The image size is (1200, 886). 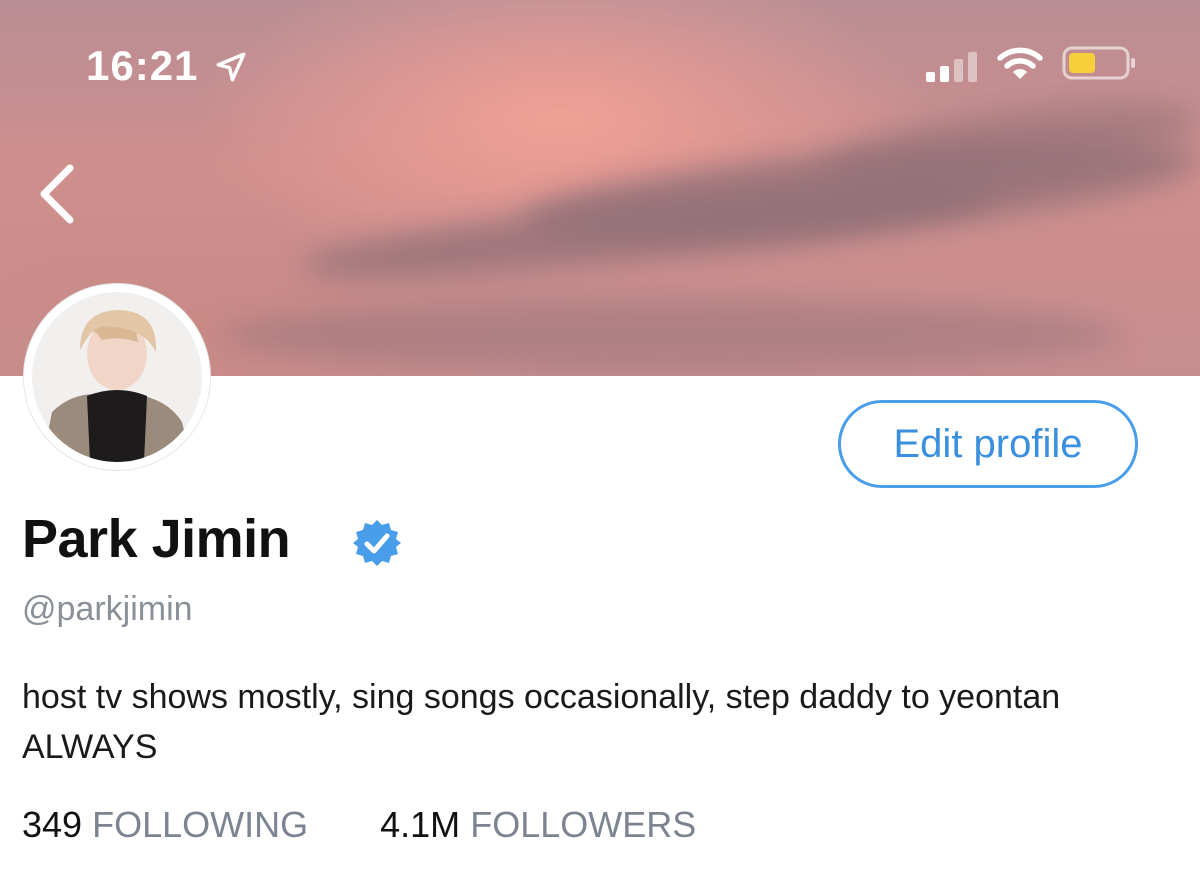 I want to click on banner-cloud, so click(x=670, y=335).